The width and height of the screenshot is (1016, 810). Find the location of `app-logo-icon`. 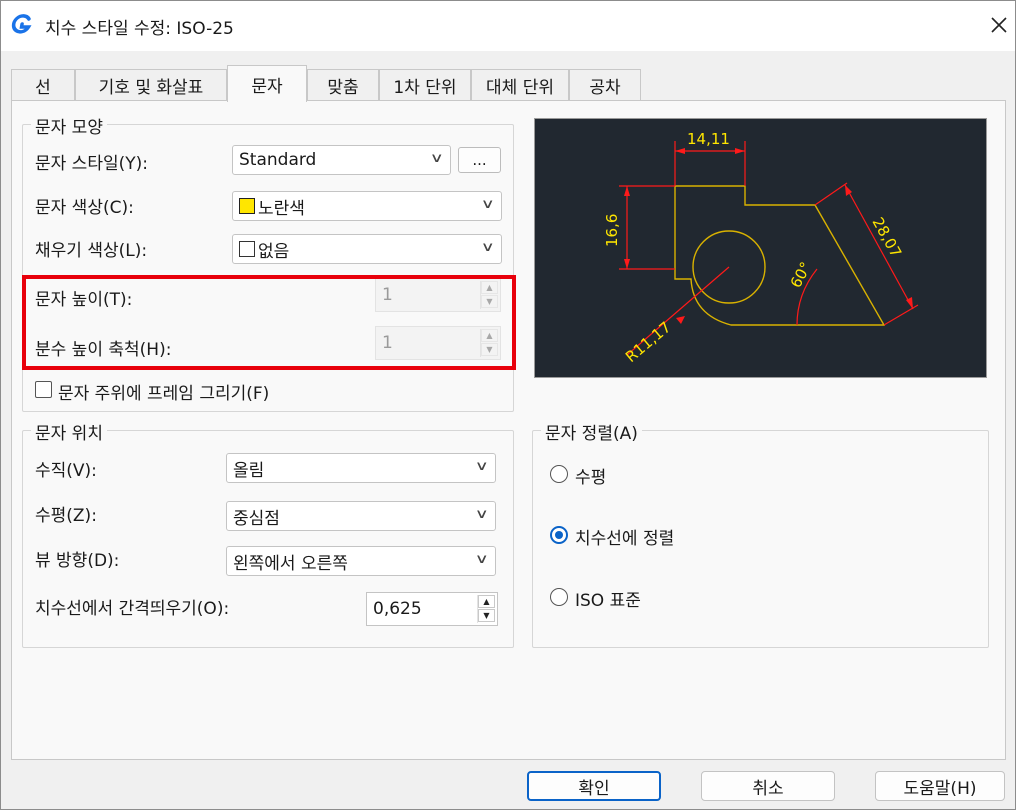

app-logo-icon is located at coordinates (21, 24).